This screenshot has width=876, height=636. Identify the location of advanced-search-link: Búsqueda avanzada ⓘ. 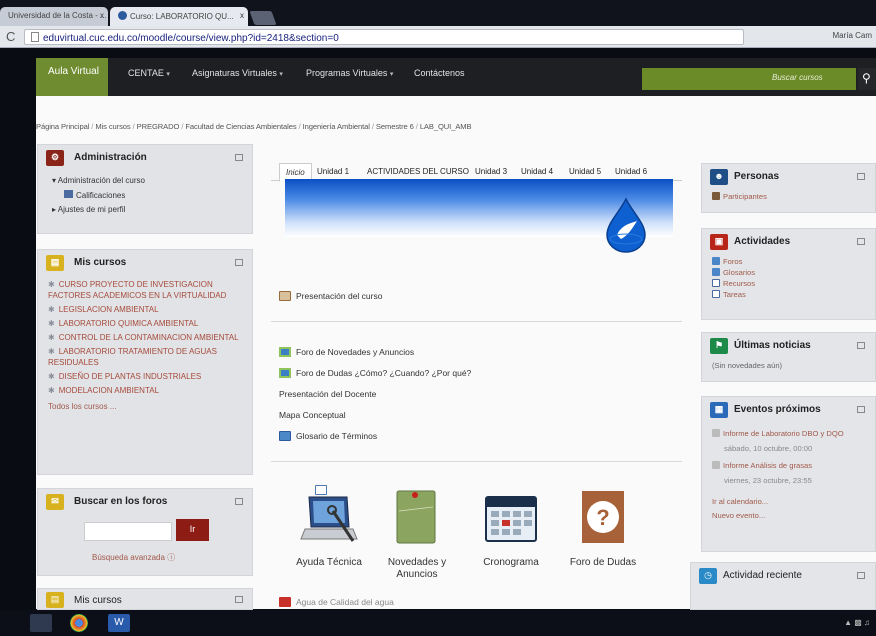
(133, 557).